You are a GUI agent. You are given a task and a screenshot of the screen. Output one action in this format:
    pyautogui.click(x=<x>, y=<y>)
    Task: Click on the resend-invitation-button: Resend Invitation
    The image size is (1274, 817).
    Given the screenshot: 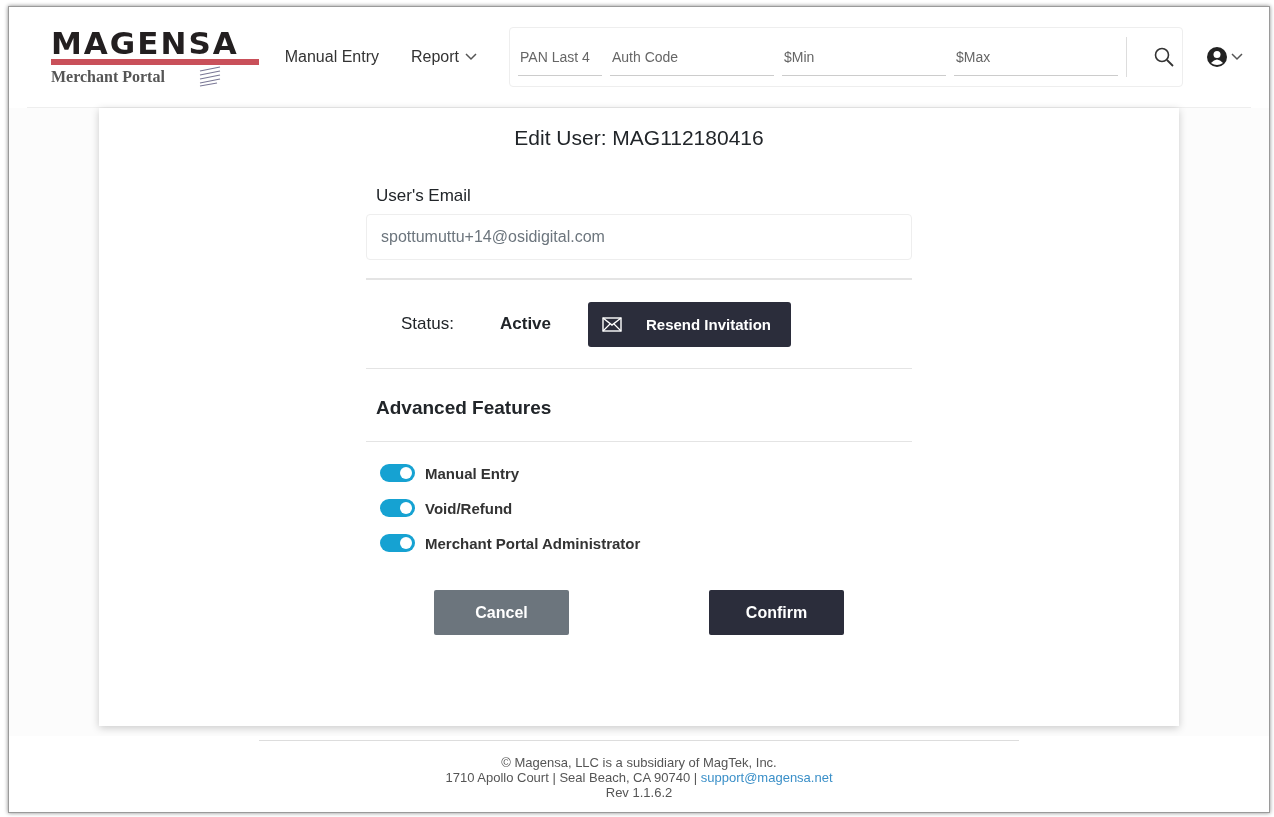 What is the action you would take?
    pyautogui.click(x=689, y=324)
    